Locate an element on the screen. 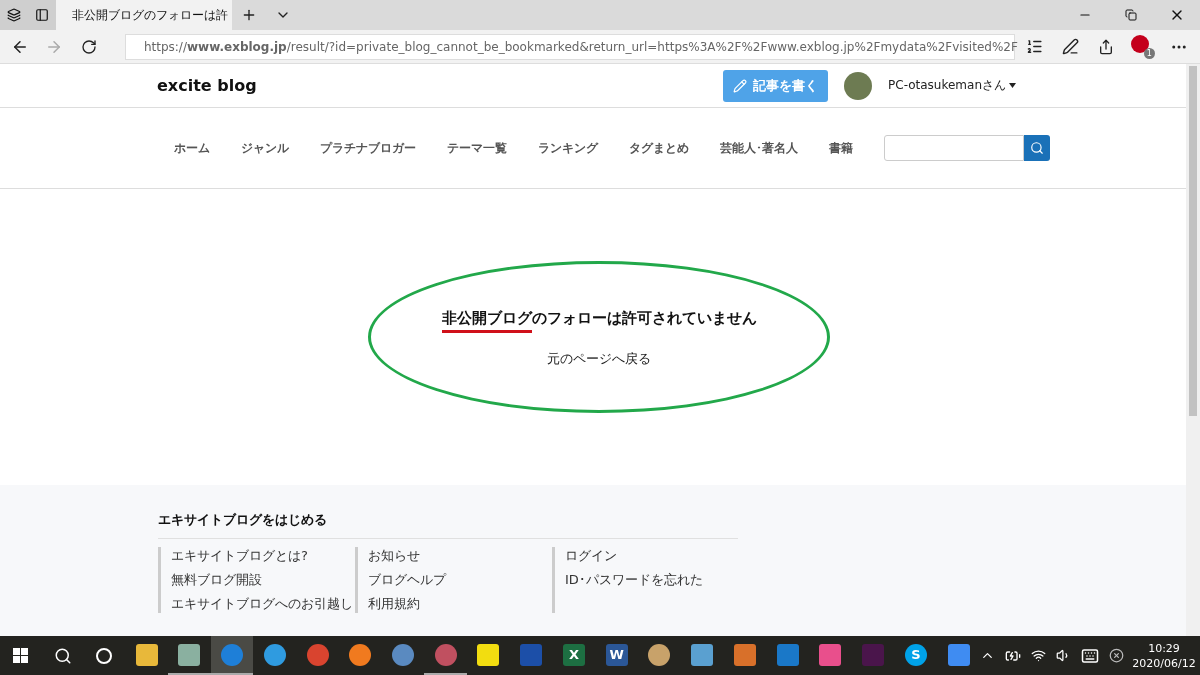 This screenshot has width=1200, height=675. footer-link: エキサイトブログとは? is located at coordinates (263, 556).